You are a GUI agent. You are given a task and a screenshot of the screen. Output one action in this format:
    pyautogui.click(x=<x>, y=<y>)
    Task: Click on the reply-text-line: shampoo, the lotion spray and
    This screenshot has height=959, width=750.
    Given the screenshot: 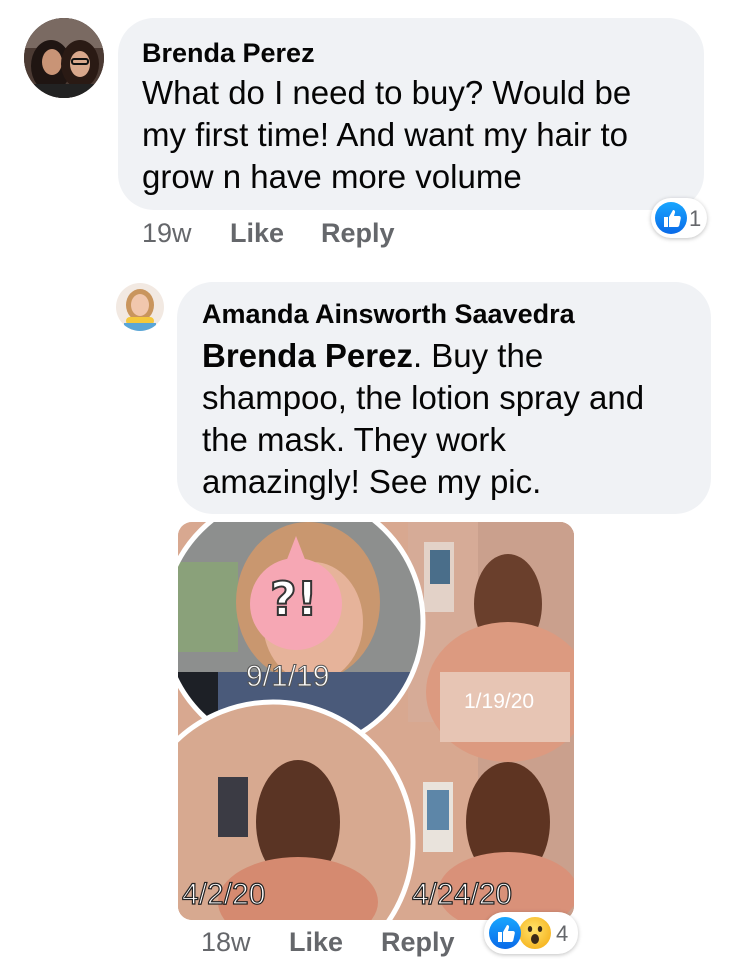 What is the action you would take?
    pyautogui.click(x=423, y=397)
    